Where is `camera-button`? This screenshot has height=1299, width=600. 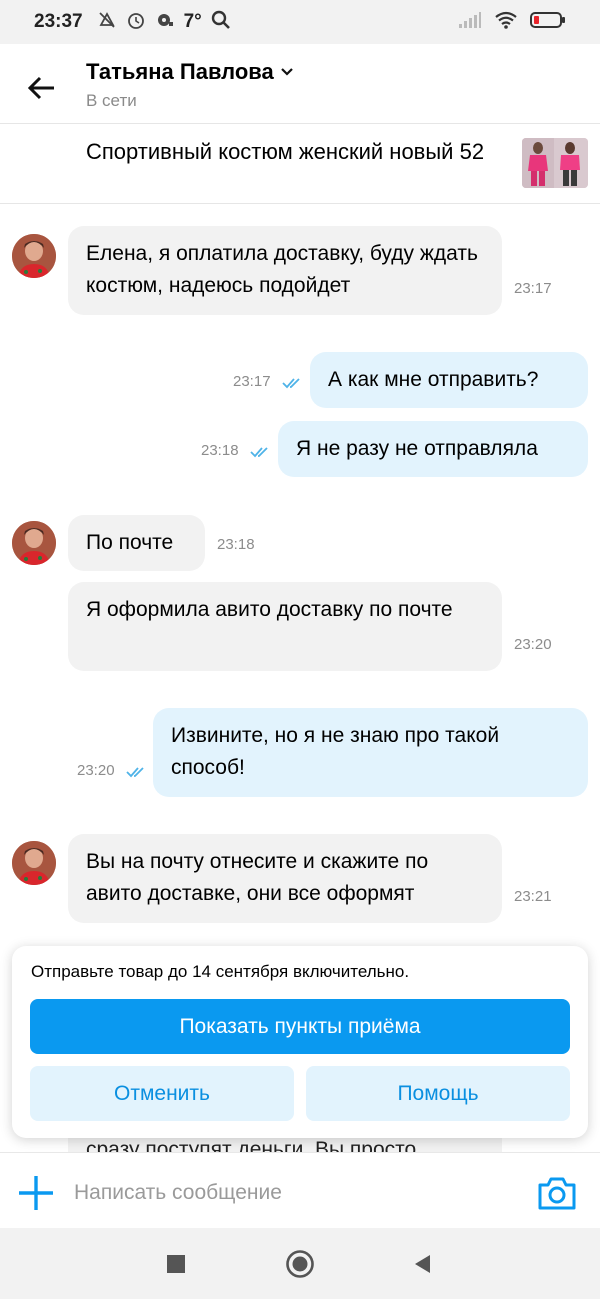 camera-button is located at coordinates (557, 1193).